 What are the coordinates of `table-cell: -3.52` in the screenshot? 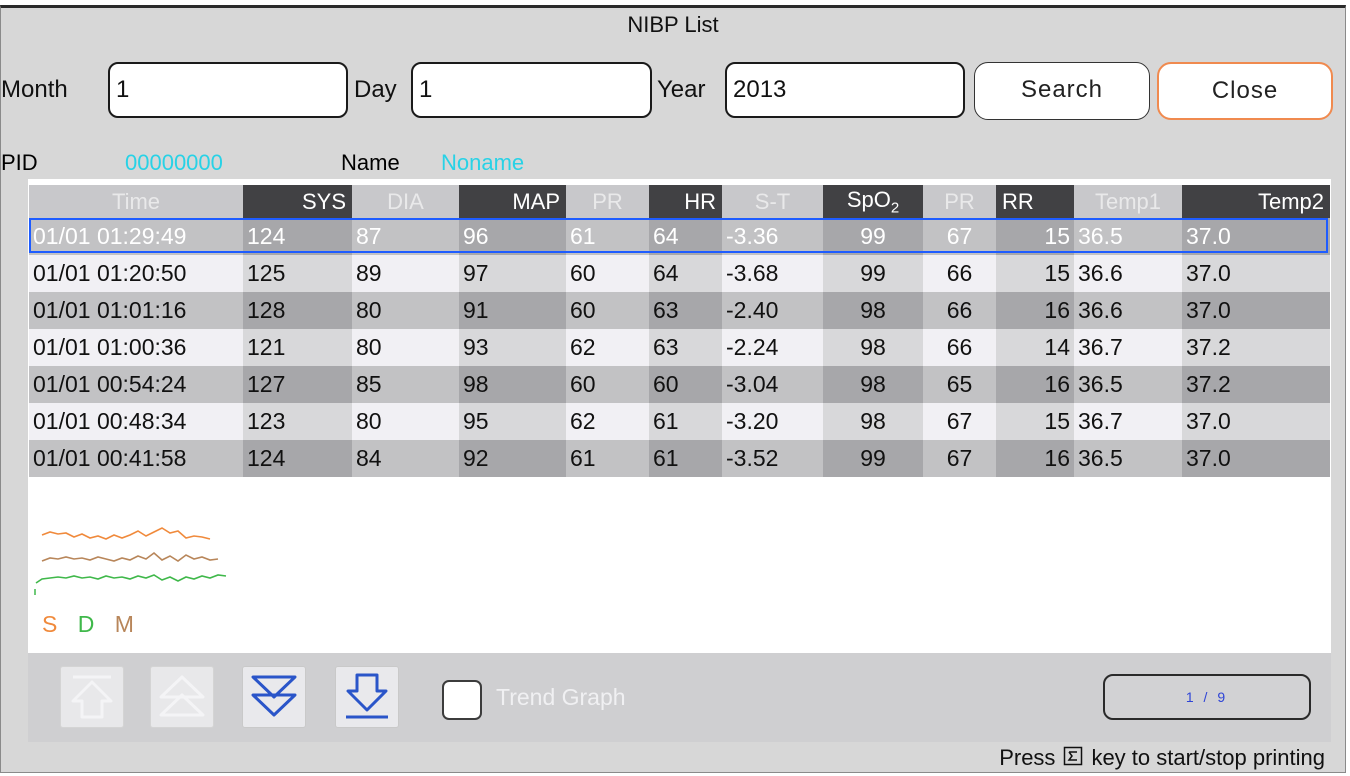 It's located at (772, 458).